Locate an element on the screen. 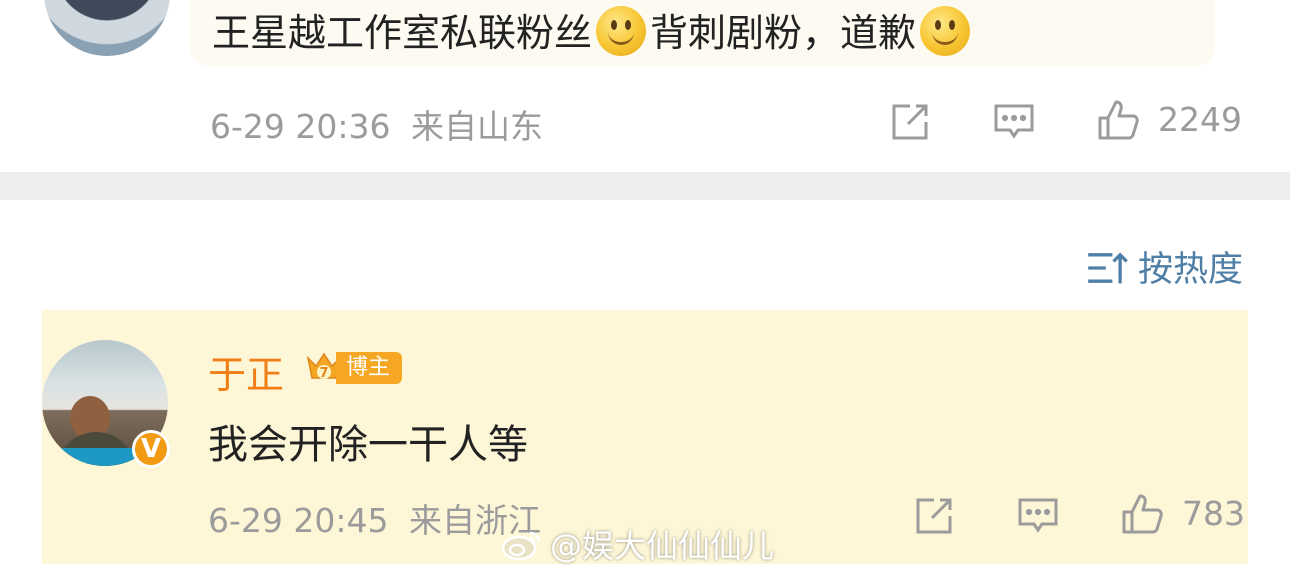  weibo-logo-icon is located at coordinates (522, 544).